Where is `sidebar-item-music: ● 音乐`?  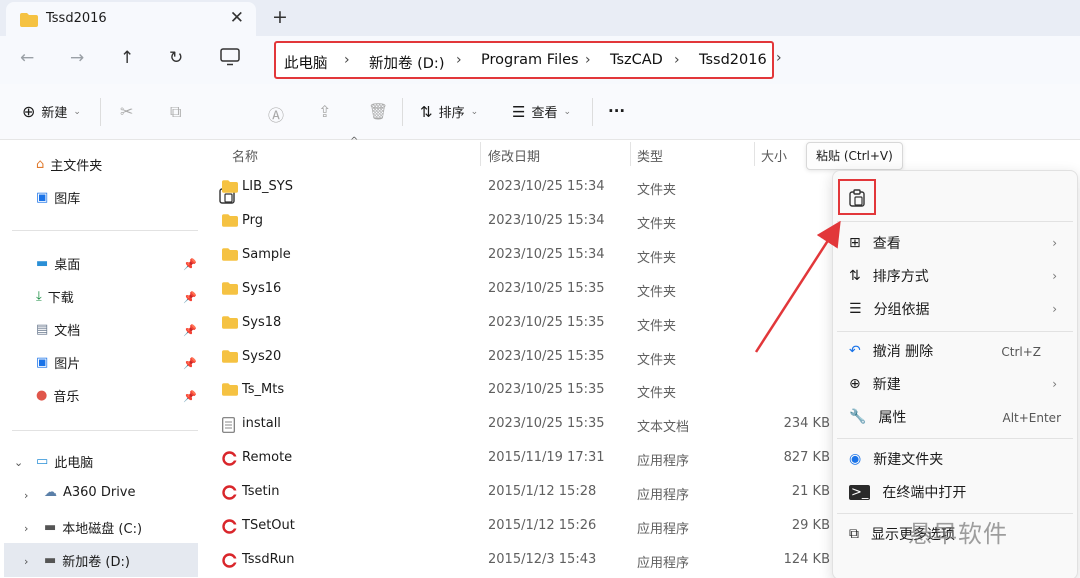
sidebar-item-music: ● 音乐 is located at coordinates (57, 395).